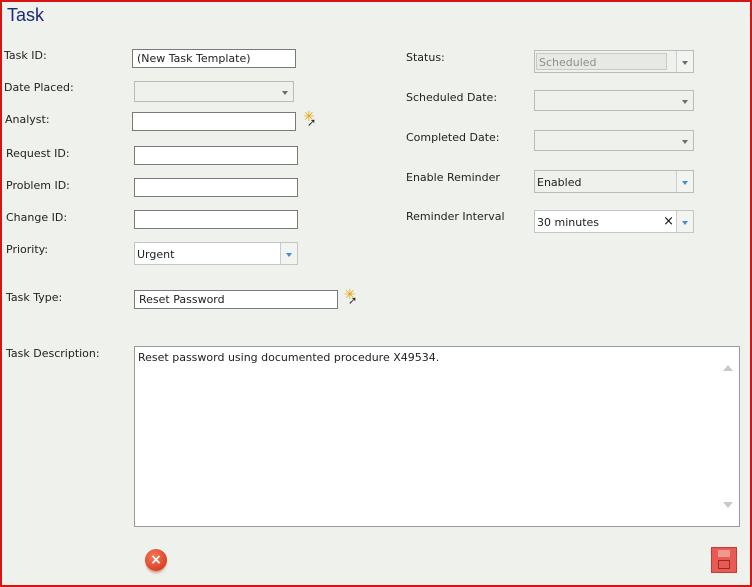 This screenshot has width=752, height=587. Describe the element at coordinates (27, 249) in the screenshot. I see `priority-label: Priority:` at that location.